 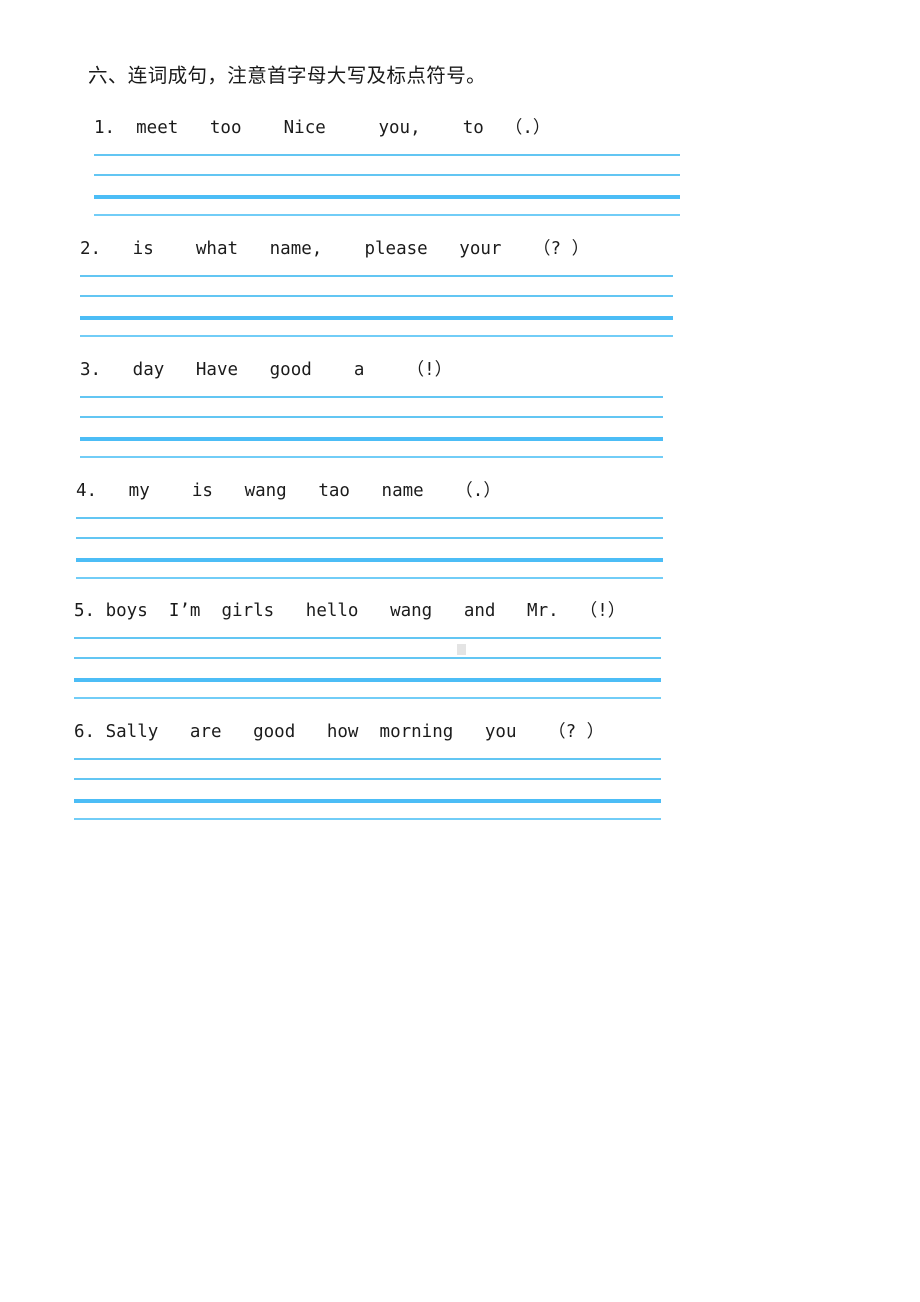 I want to click on question-text-4: 4. my is wang tao name （.）, so click(x=288, y=491).